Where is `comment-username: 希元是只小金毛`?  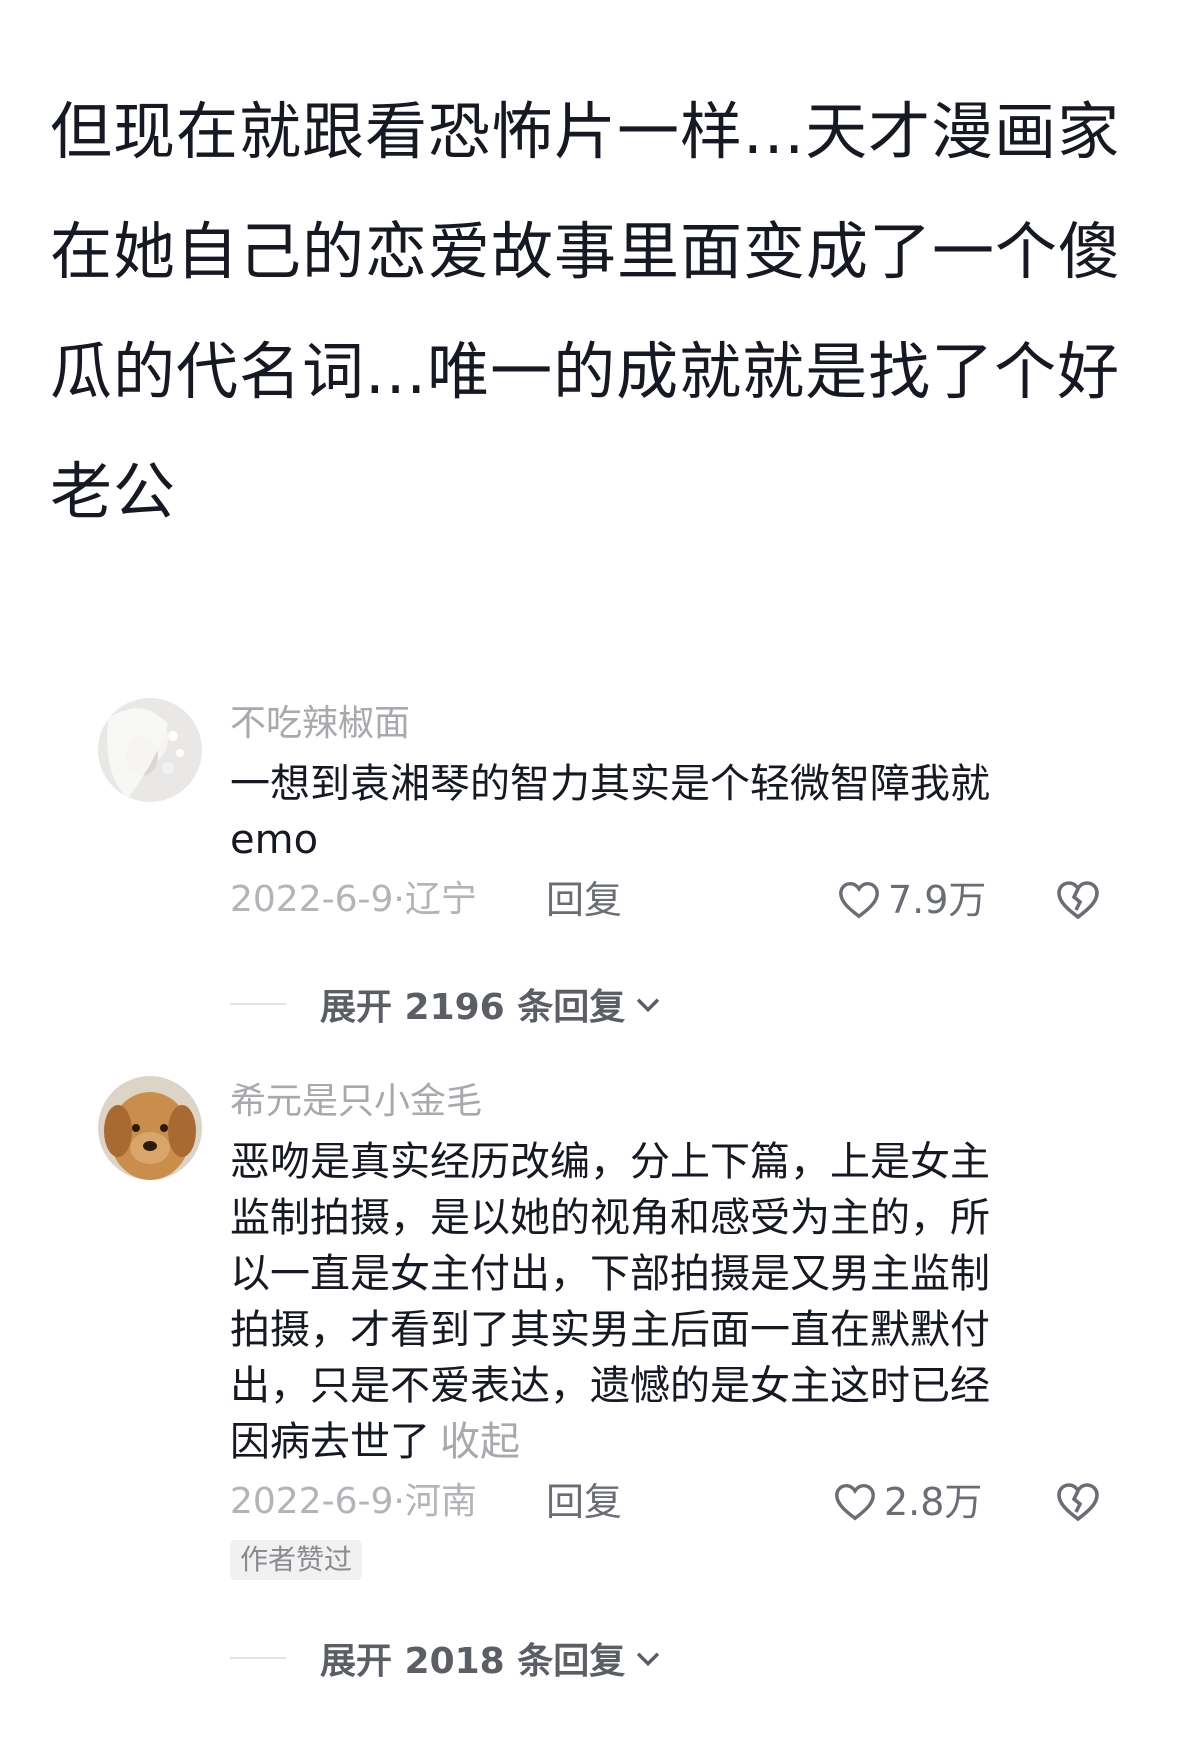
comment-username: 希元是只小金毛 is located at coordinates (356, 1102).